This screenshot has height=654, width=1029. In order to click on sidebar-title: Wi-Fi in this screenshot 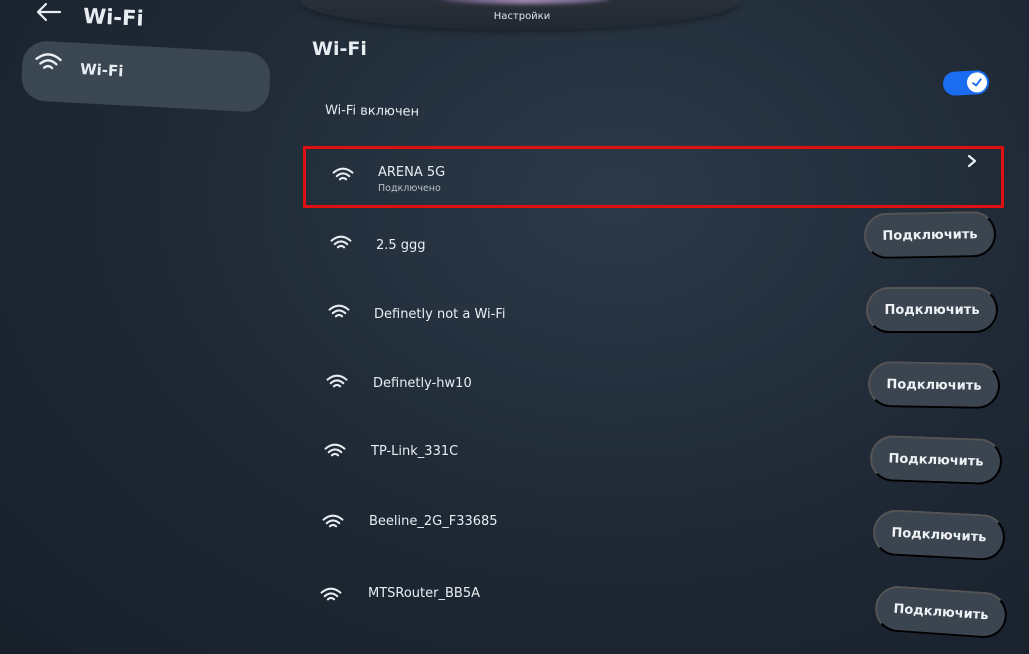, I will do `click(113, 17)`.